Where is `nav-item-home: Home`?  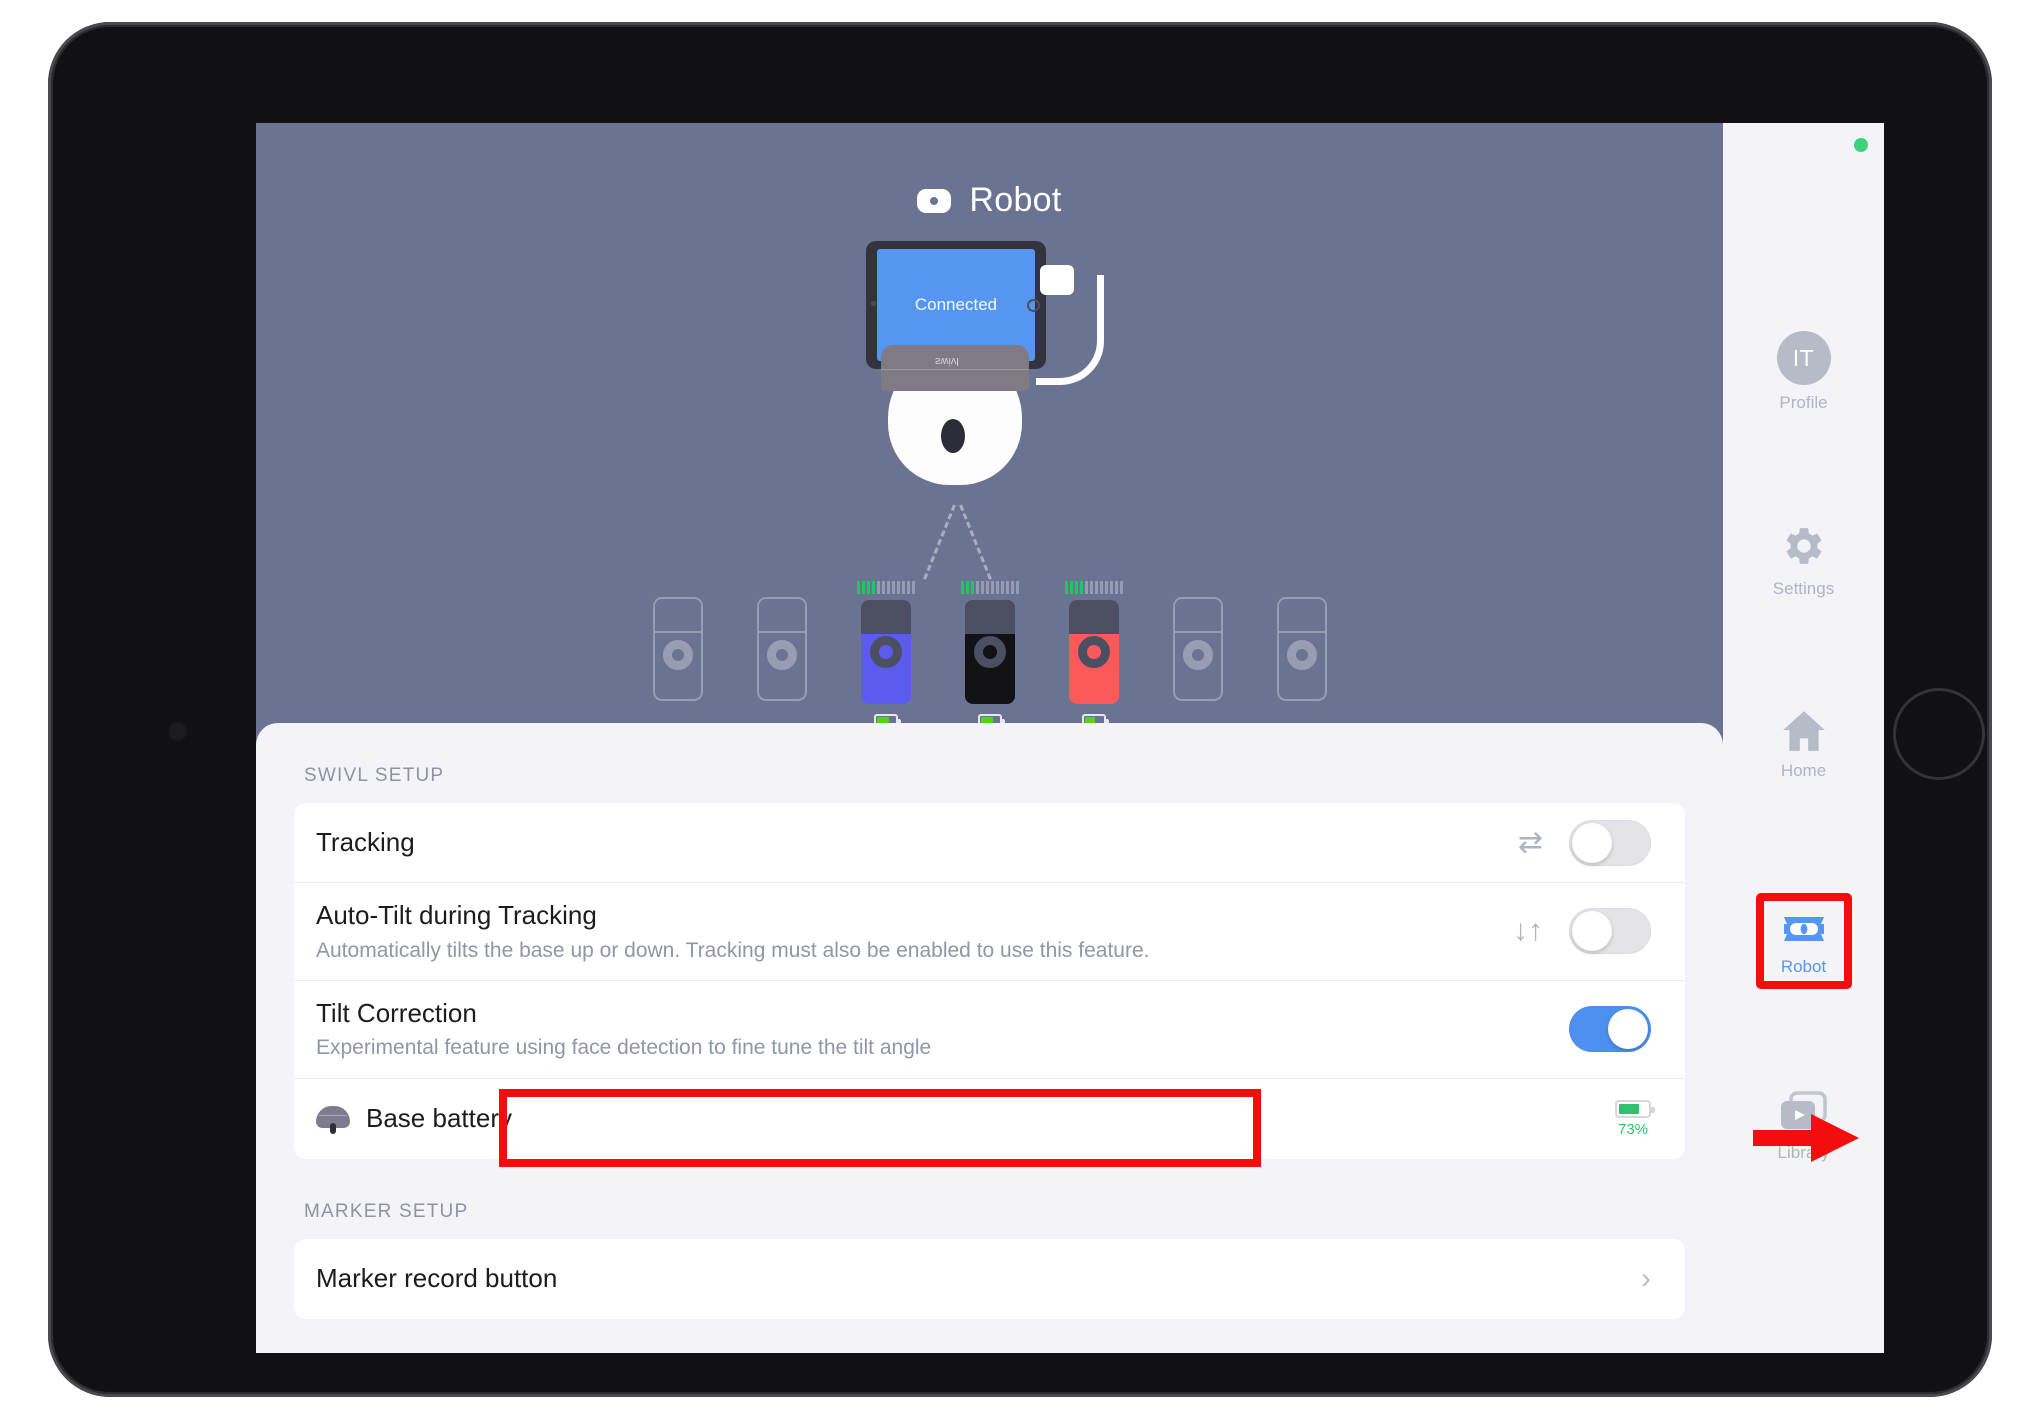
nav-item-home: Home is located at coordinates (1803, 744).